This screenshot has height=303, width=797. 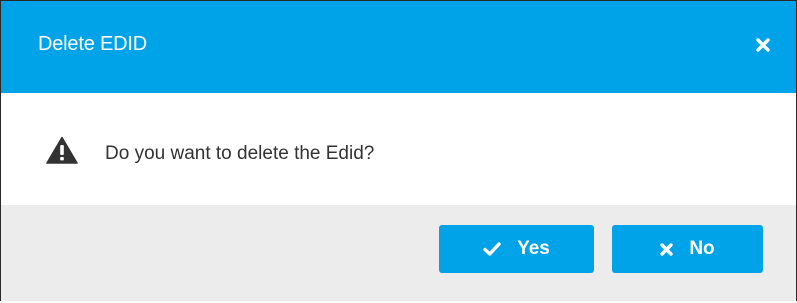 I want to click on x-icon, so click(x=667, y=249).